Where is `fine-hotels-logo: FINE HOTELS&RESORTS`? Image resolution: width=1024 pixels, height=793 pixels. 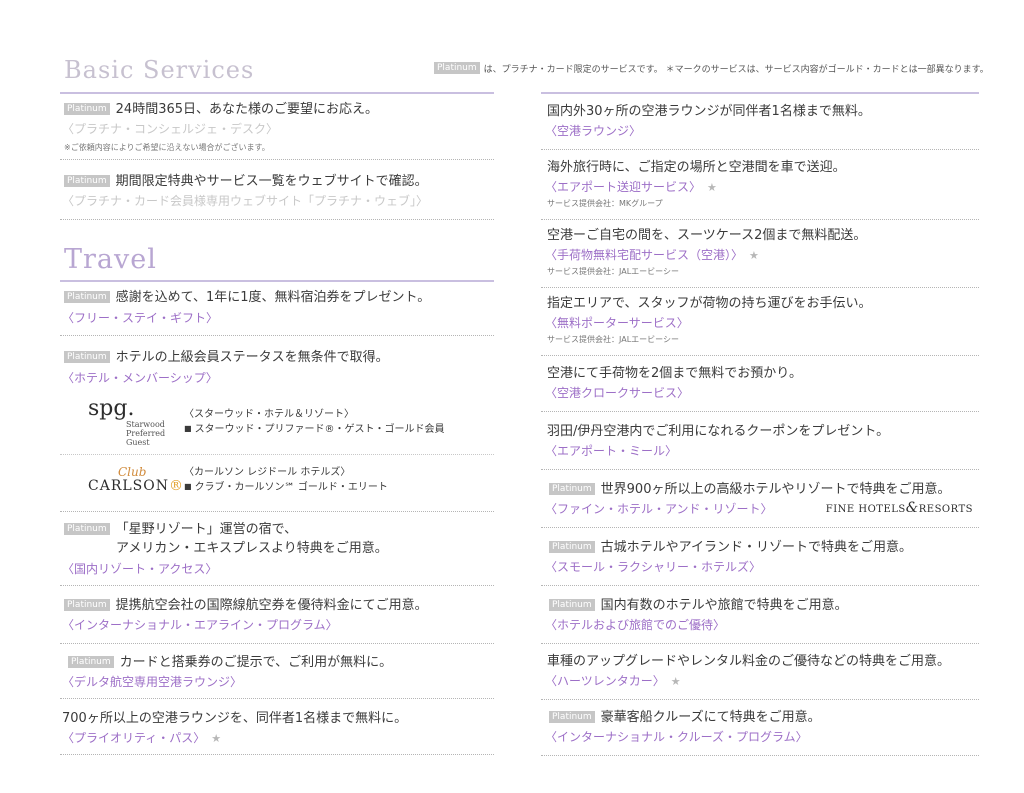
fine-hotels-logo: FINE HOTELS&RESORTS is located at coordinates (899, 508).